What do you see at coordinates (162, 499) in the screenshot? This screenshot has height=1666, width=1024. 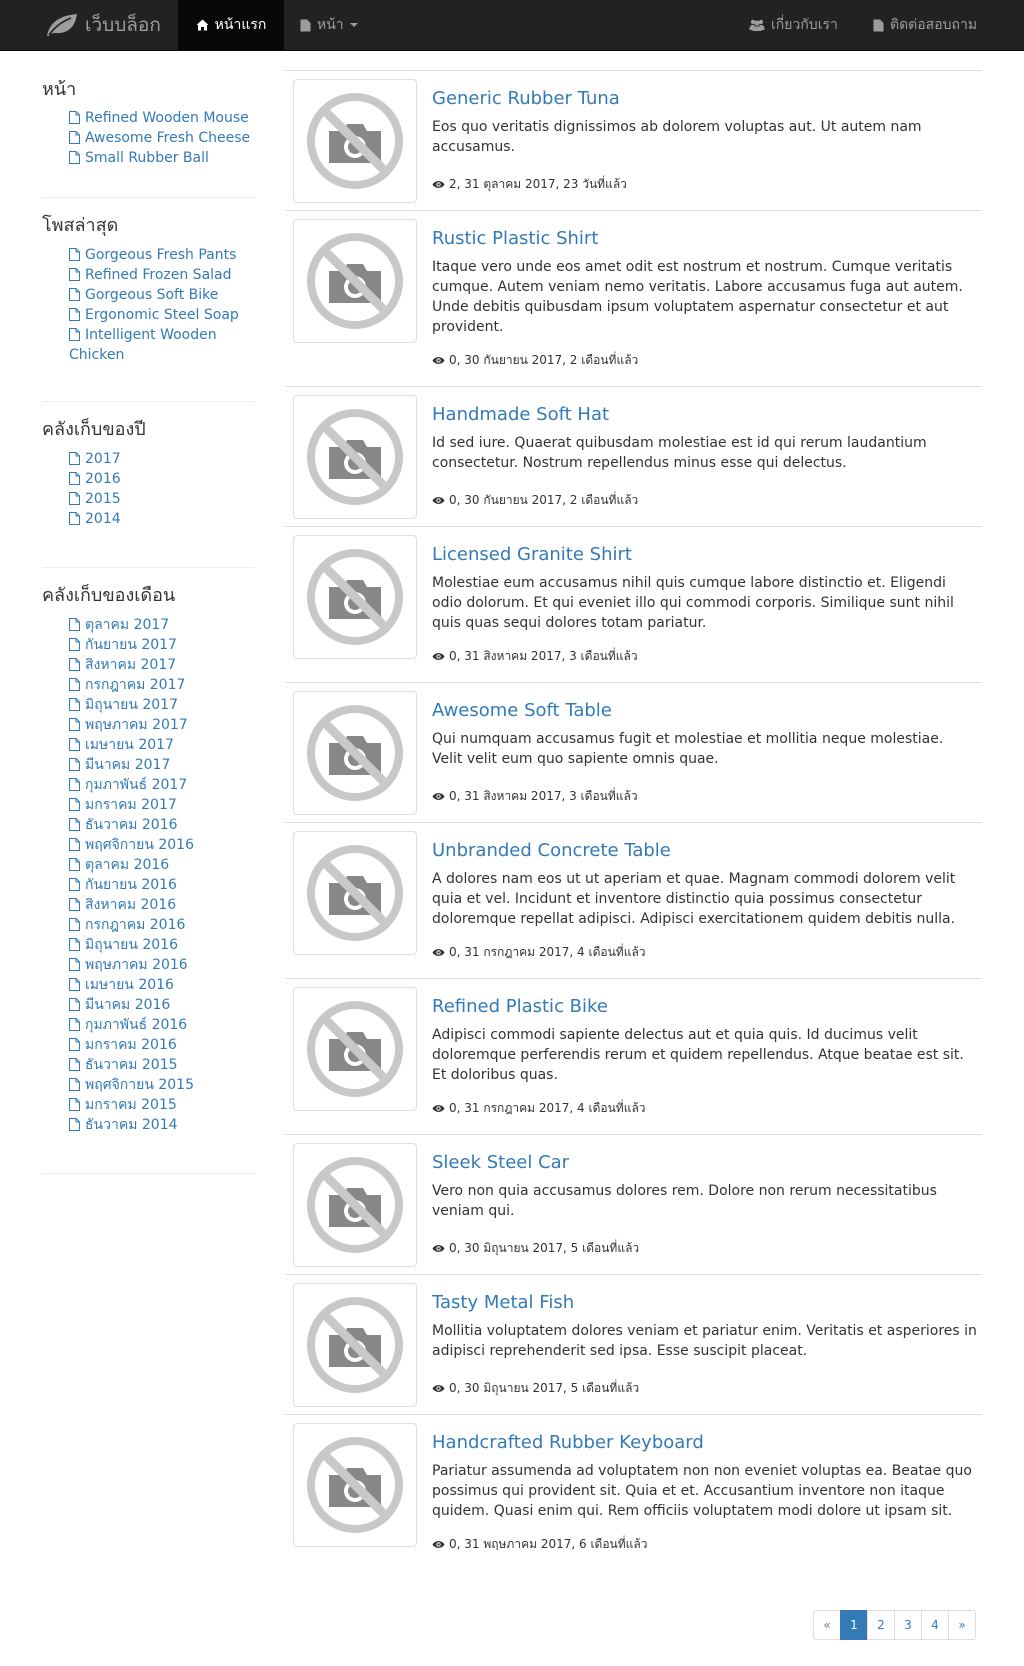 I see `sidebar-year-link: 2015` at bounding box center [162, 499].